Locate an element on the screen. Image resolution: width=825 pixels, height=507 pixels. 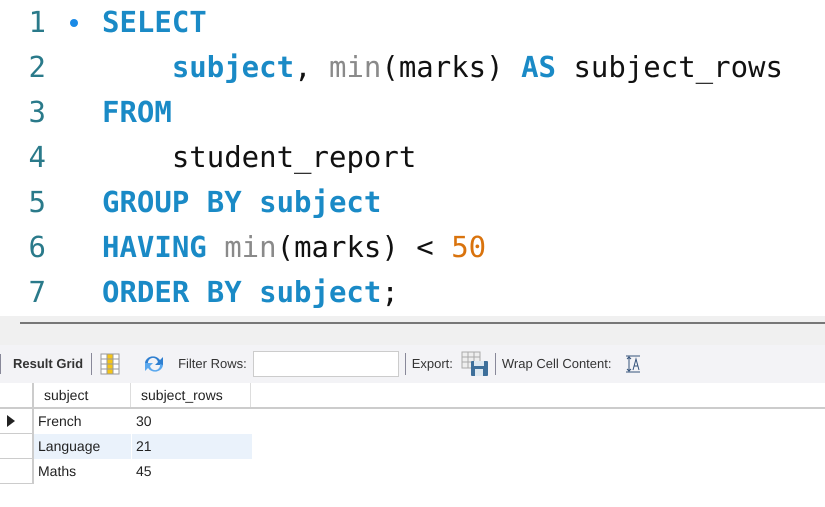
code-line: subject, min(marks) AS subject_rows is located at coordinates (476, 67).